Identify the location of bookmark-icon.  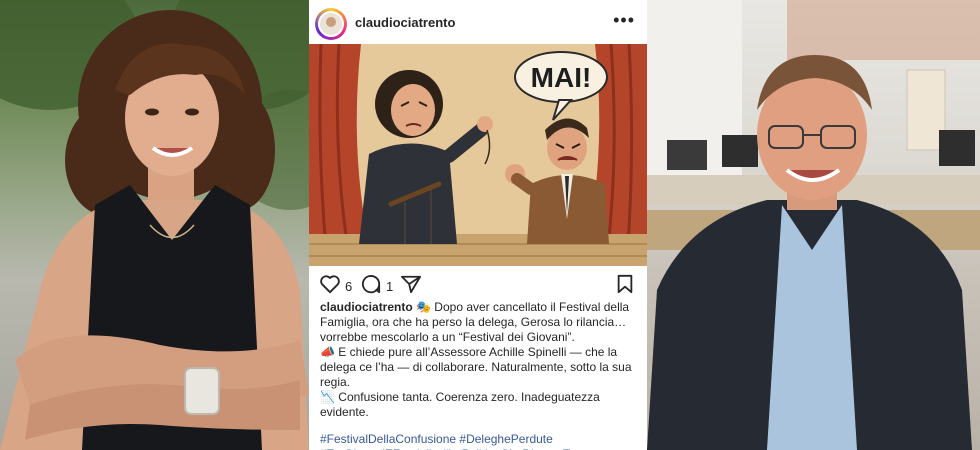
(625, 286).